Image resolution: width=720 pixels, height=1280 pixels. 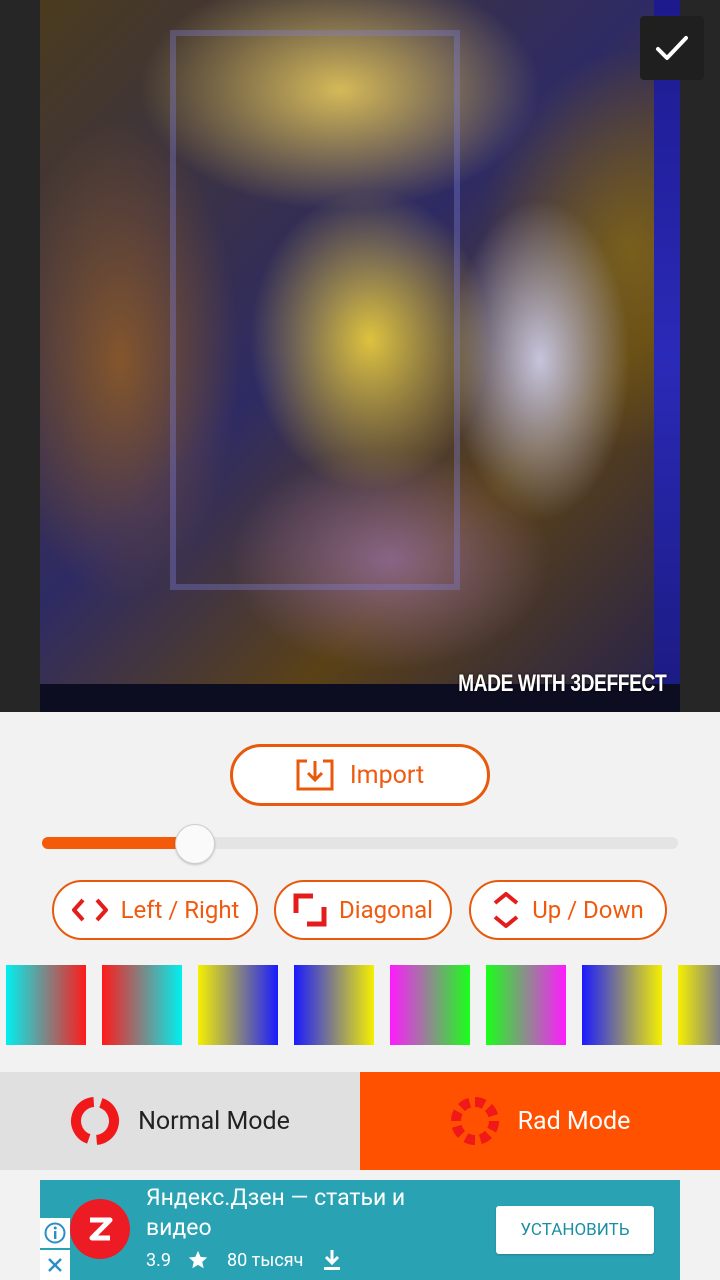 What do you see at coordinates (506, 910) in the screenshot?
I see `up-down-arrows-icon` at bounding box center [506, 910].